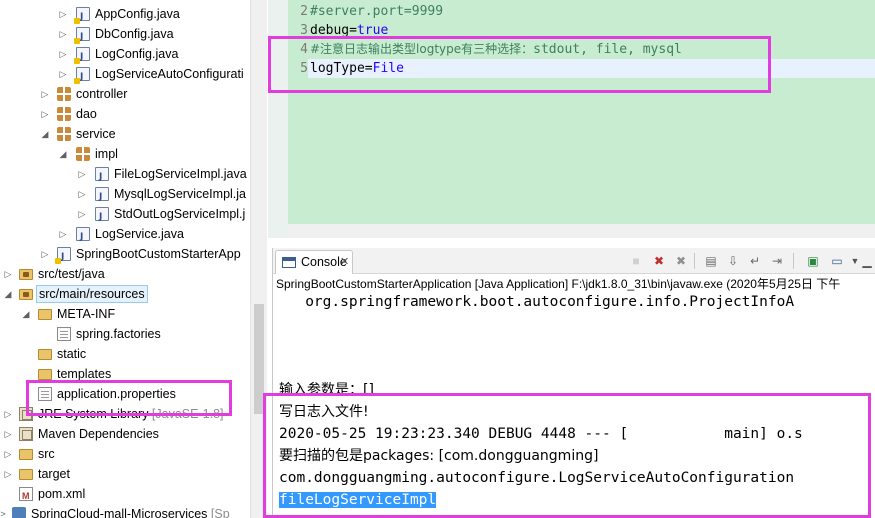  Describe the element at coordinates (180, 214) in the screenshot. I see `tree-item-label: StdOutLogServiceImpl.j` at that location.